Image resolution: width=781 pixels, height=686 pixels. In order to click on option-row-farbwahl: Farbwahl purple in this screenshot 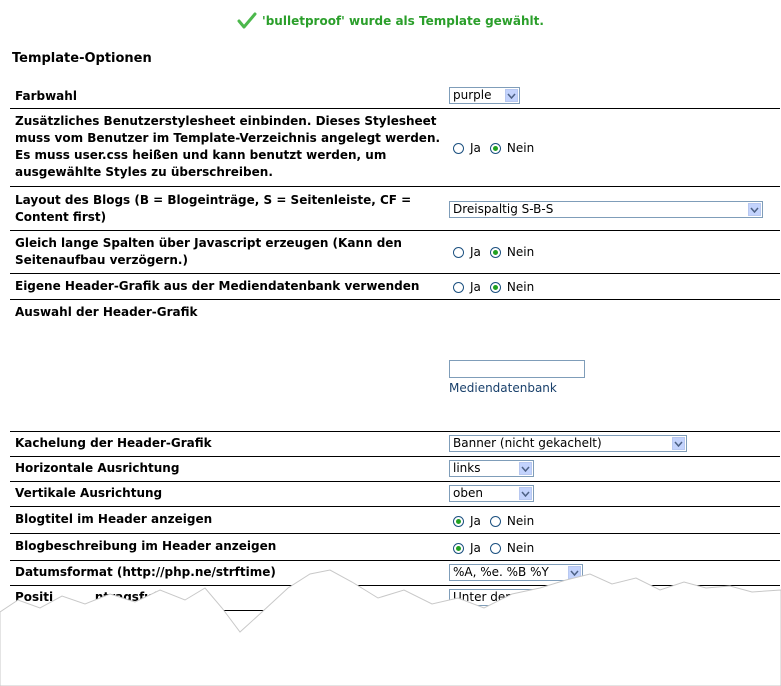, I will do `click(395, 96)`.